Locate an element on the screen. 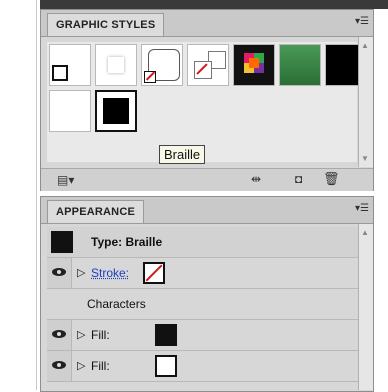  tab-appearance: APPEARANCE is located at coordinates (96, 211).